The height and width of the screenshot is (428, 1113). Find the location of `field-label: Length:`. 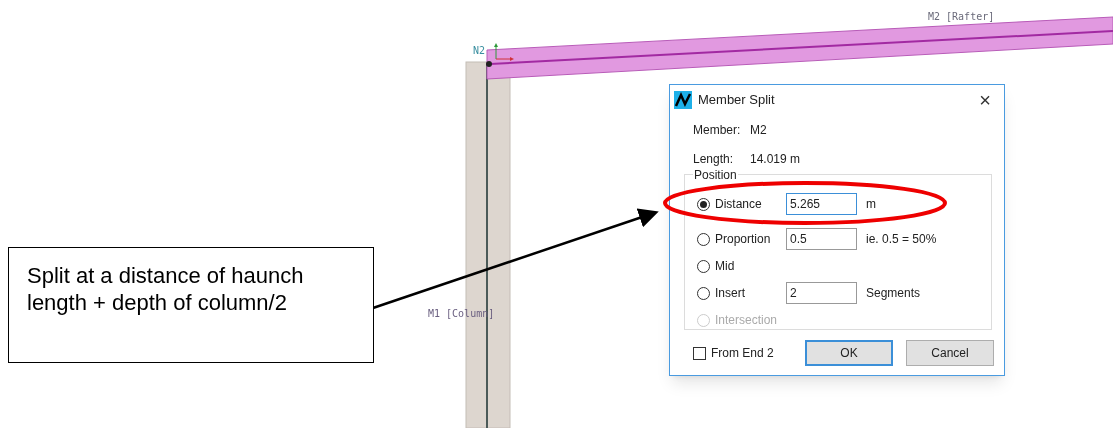

field-label: Length: is located at coordinates (714, 159).